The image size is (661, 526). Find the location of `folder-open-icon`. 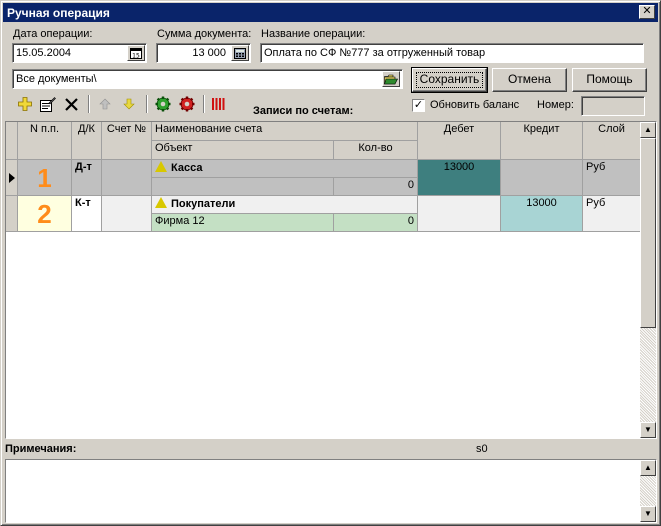

folder-open-icon is located at coordinates (391, 79).